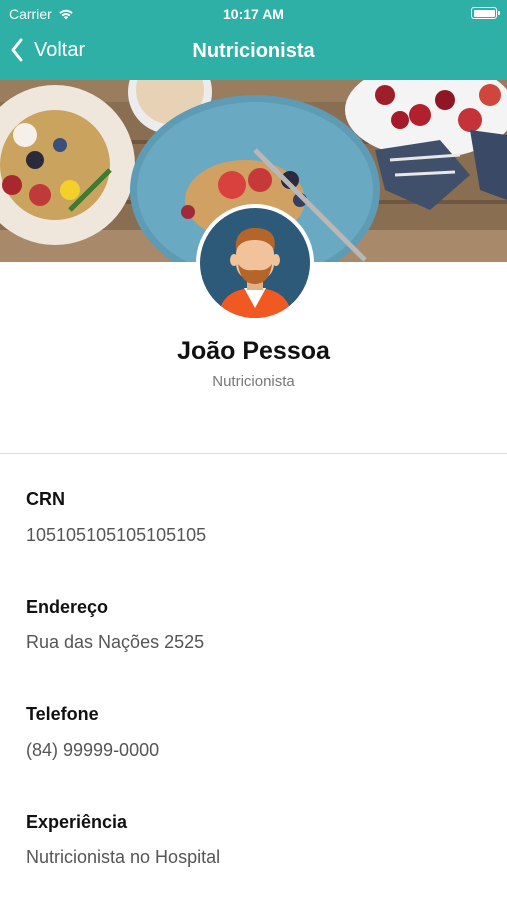 Image resolution: width=507 pixels, height=900 pixels. Describe the element at coordinates (116, 535) in the screenshot. I see `crn-value: 105105105105105105` at that location.